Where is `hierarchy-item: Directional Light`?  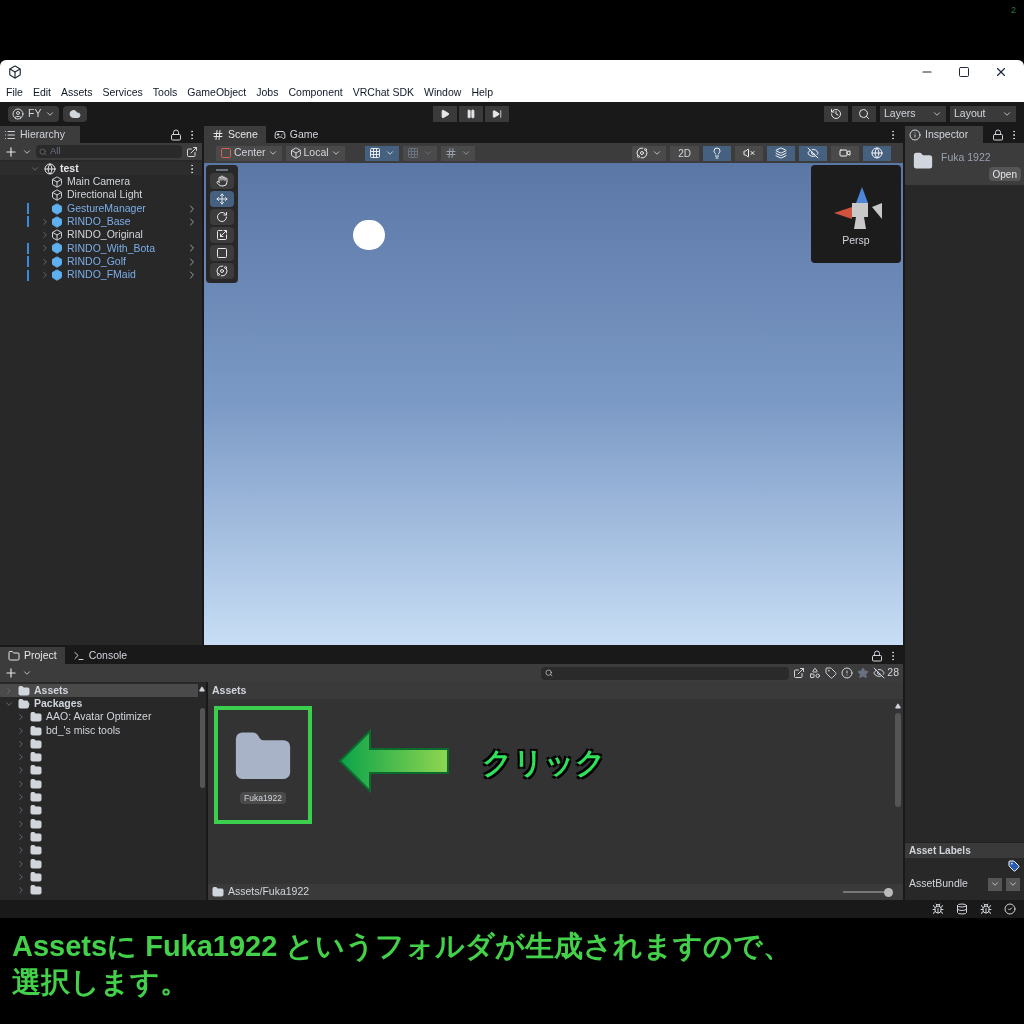
hierarchy-item: Directional Light is located at coordinates (101, 195).